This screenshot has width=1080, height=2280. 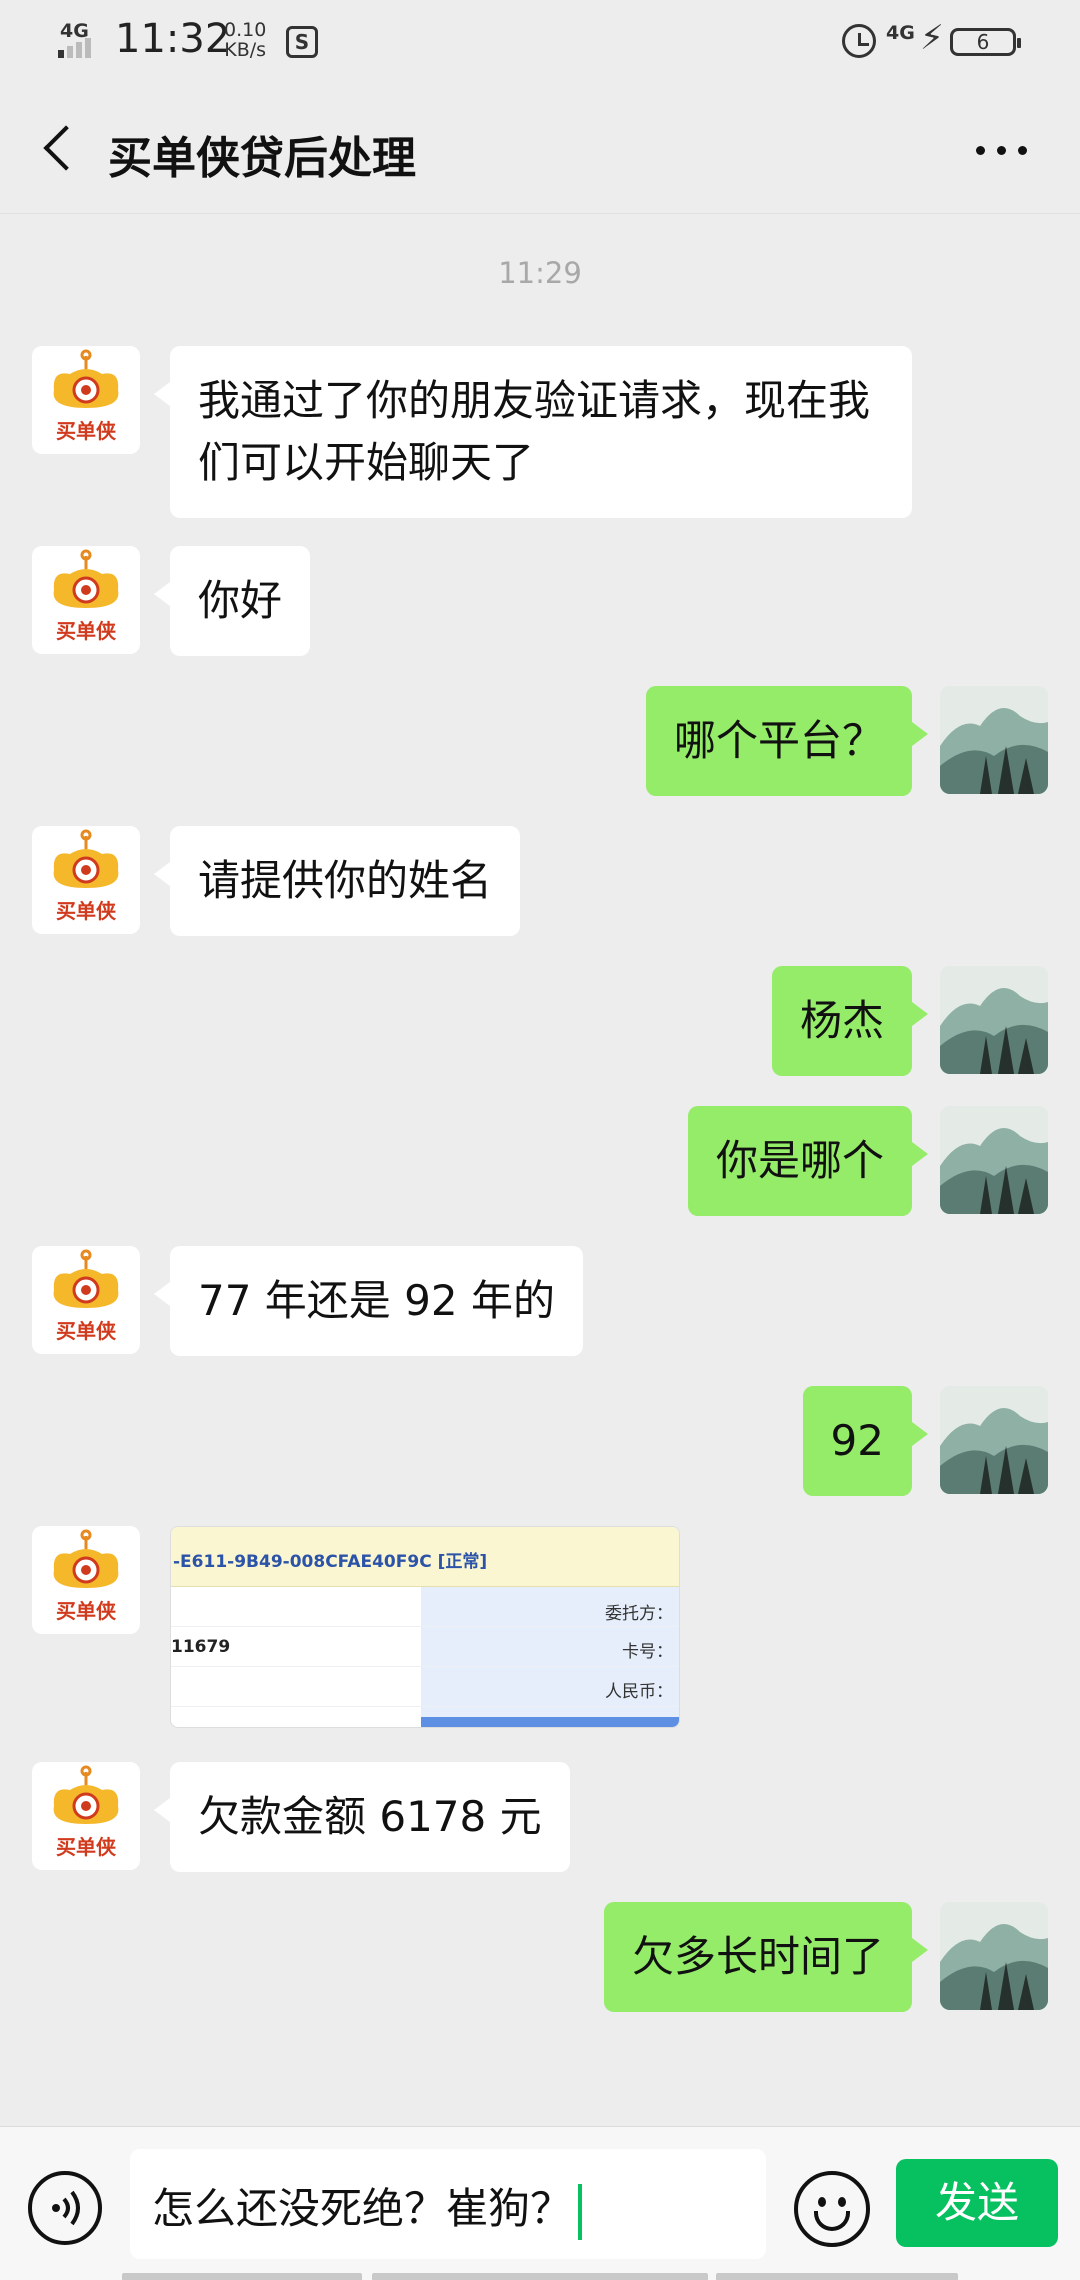 I want to click on status-time: 11:32, so click(x=173, y=39).